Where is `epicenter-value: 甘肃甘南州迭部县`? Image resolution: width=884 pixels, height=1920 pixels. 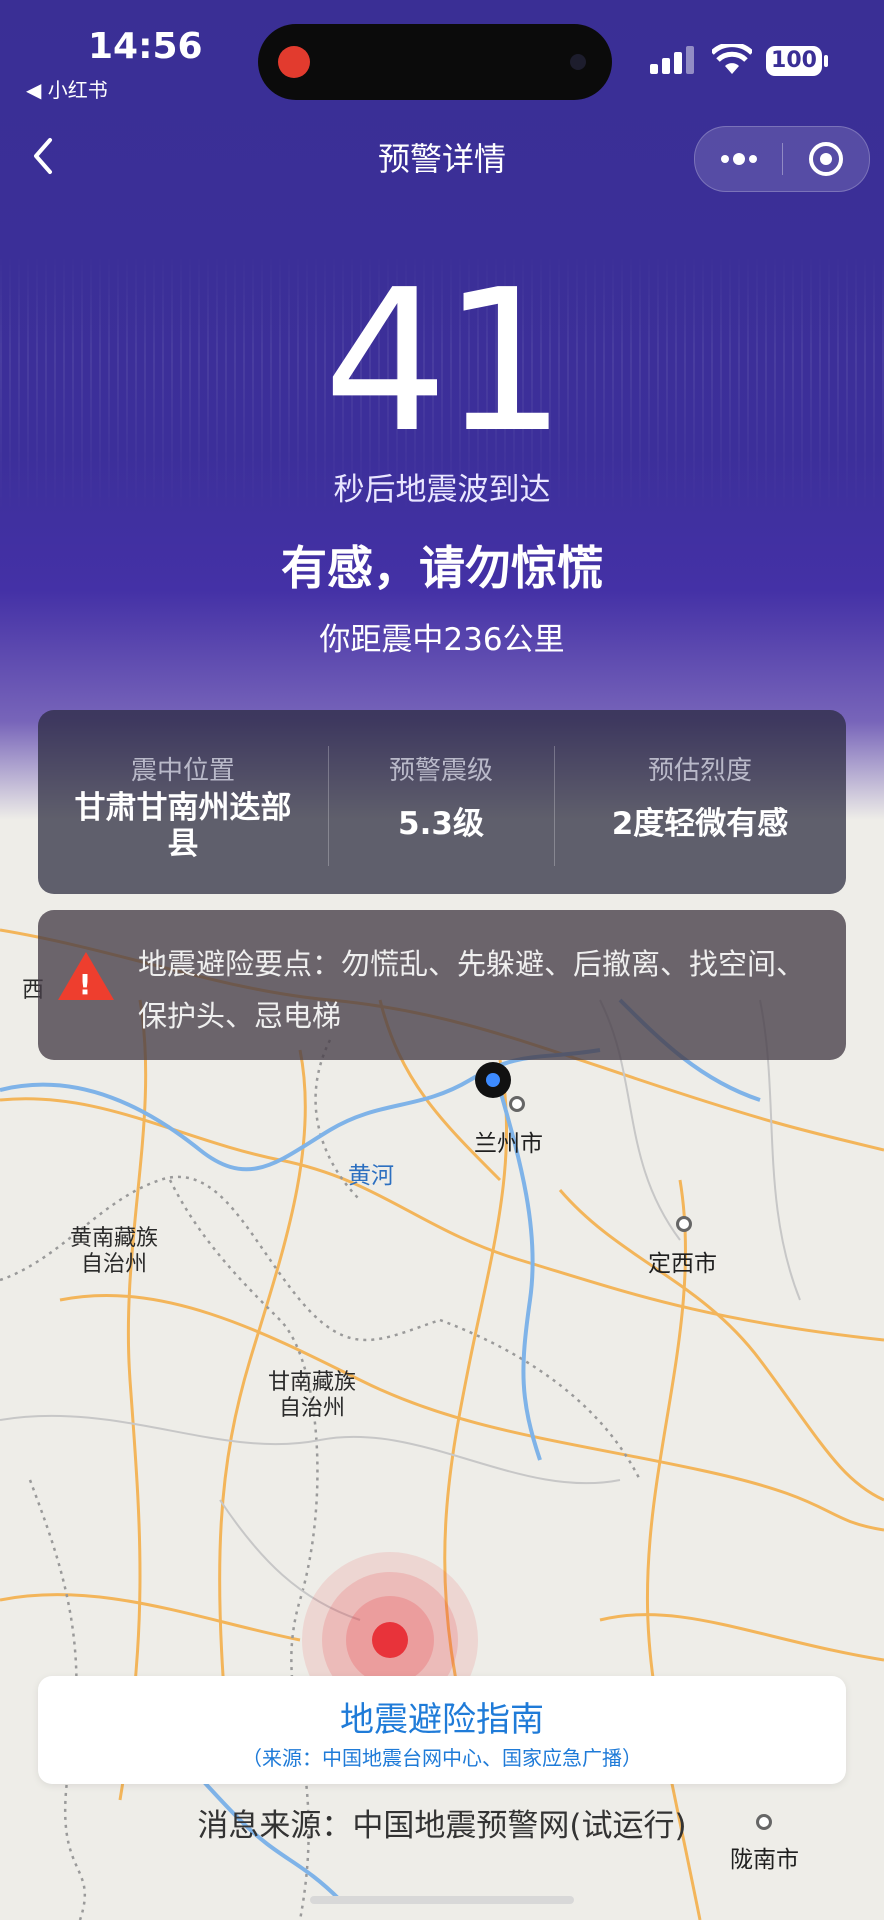 epicenter-value: 甘肃甘南州迭部县 is located at coordinates (183, 826).